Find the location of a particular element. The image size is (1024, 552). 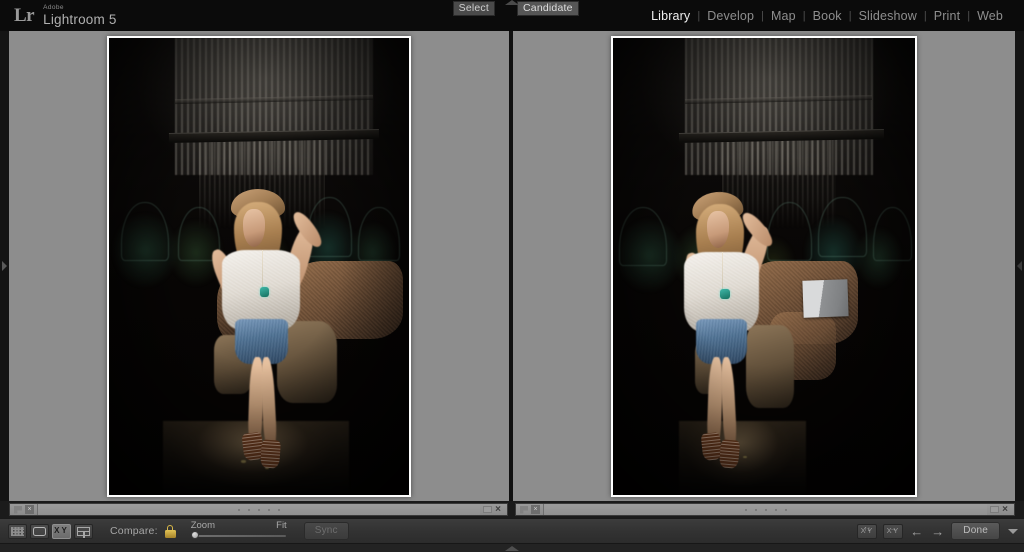

select-rating-track is located at coordinates (258, 509).